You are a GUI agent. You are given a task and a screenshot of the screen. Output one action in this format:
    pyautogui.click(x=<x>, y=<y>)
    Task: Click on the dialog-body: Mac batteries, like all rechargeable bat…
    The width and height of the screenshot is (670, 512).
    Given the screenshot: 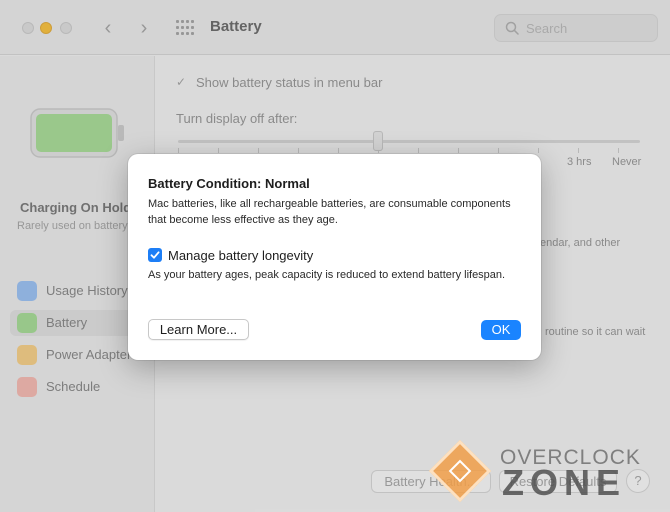 What is the action you would take?
    pyautogui.click(x=329, y=212)
    